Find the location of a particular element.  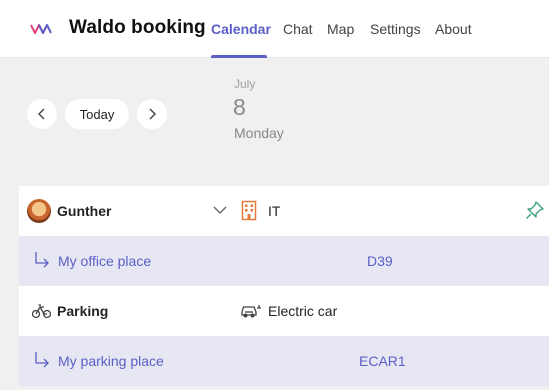

tab-chat: Chat is located at coordinates (298, 29).